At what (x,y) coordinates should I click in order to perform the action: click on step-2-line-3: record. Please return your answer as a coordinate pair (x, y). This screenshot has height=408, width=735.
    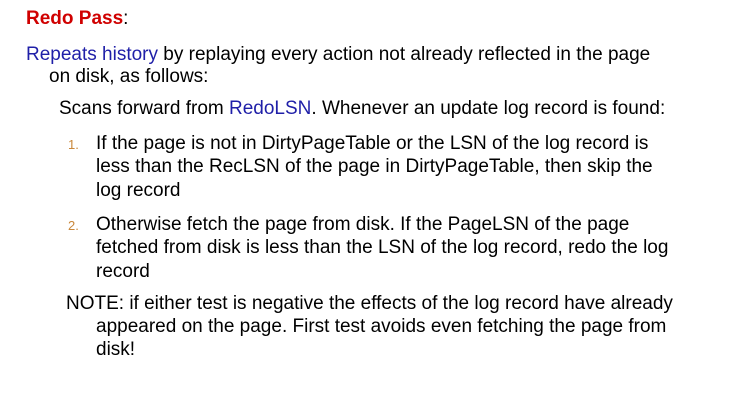
    Looking at the image, I should click on (123, 271).